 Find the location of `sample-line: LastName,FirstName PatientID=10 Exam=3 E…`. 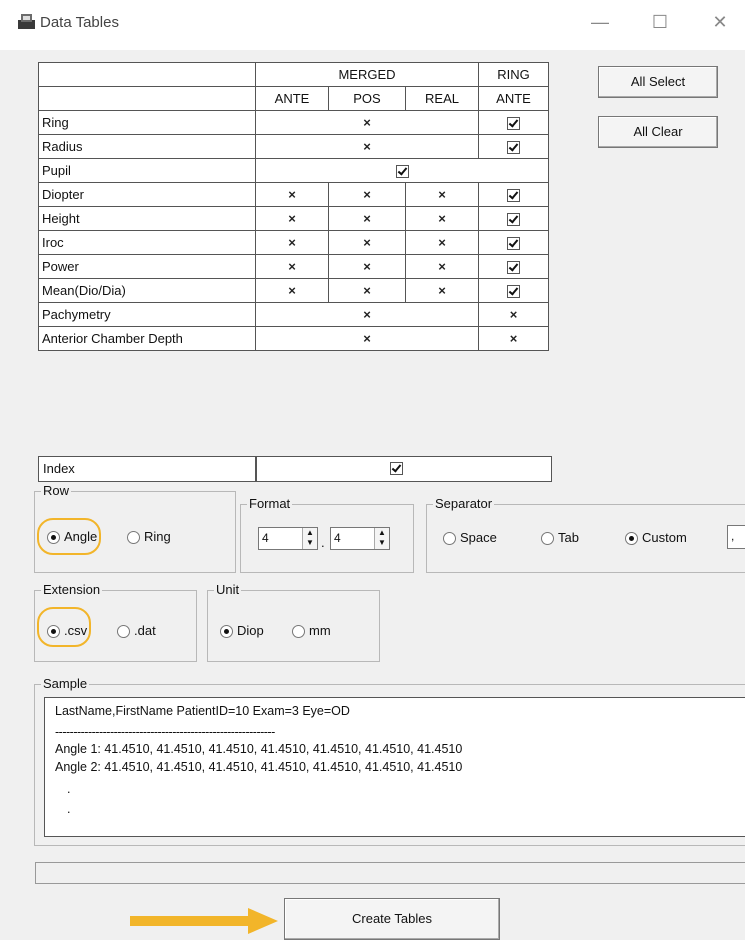

sample-line: LastName,FirstName PatientID=10 Exam=3 E… is located at coordinates (202, 711).